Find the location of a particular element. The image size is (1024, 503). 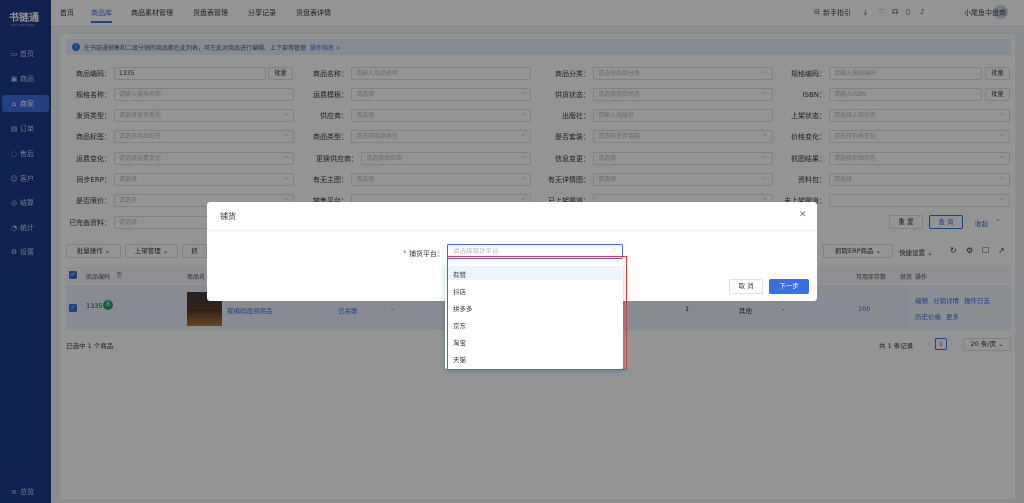

dialog-title: 铺货 is located at coordinates (228, 216).